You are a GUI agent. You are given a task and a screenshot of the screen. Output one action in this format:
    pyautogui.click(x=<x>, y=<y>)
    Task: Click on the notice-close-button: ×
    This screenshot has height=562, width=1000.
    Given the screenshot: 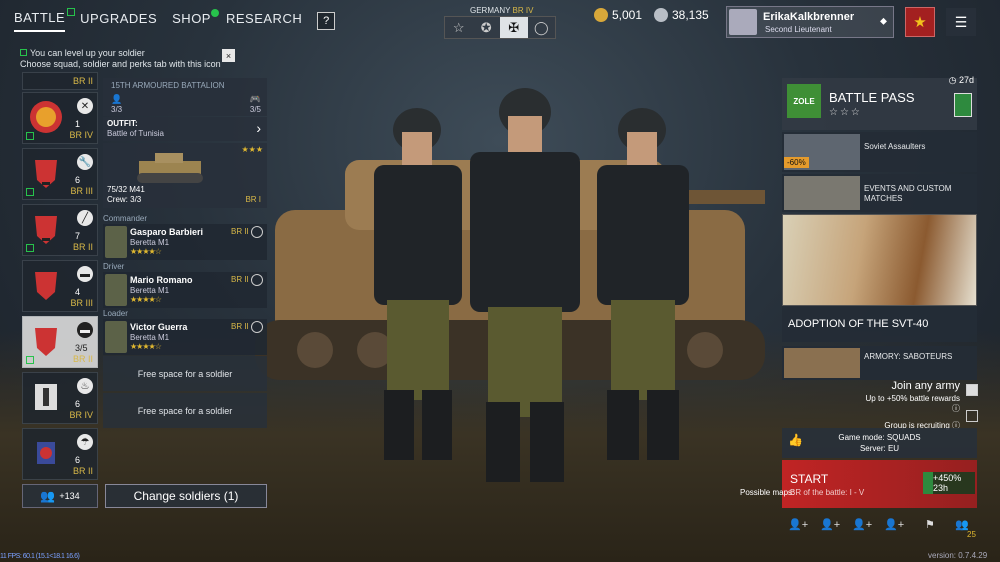 What is the action you would take?
    pyautogui.click(x=228, y=55)
    